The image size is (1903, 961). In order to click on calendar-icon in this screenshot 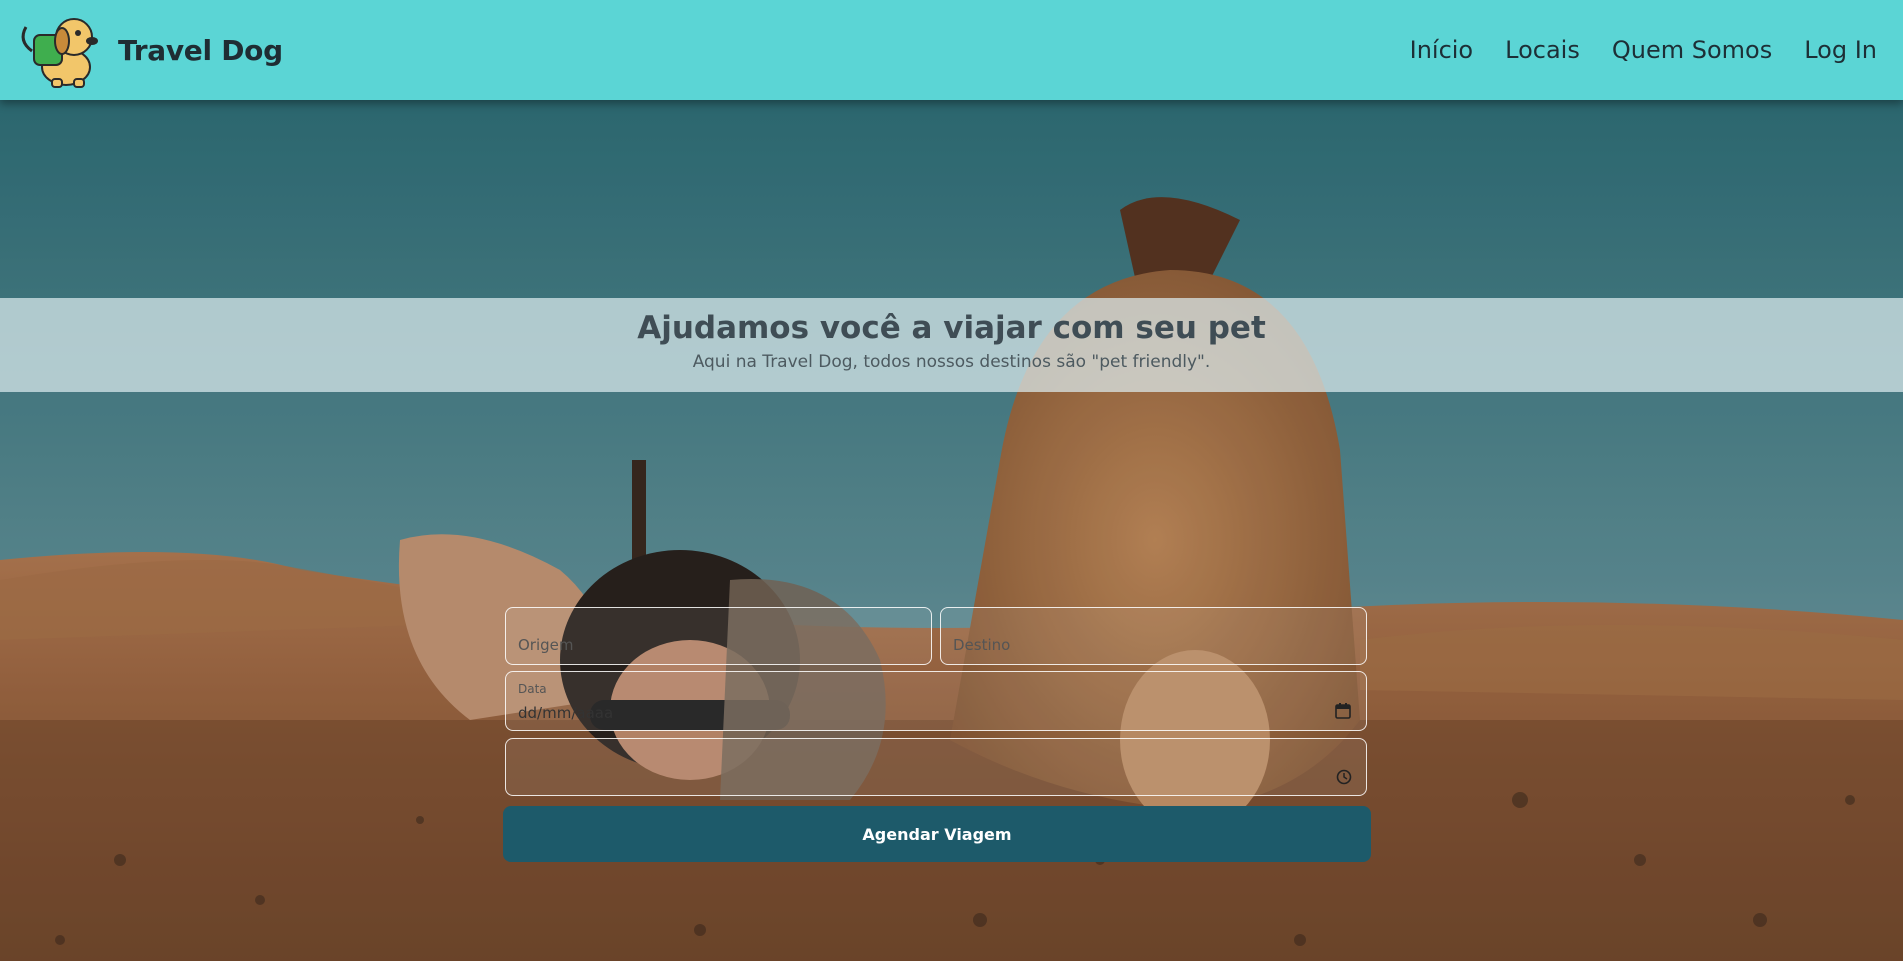, I will do `click(1343, 711)`.